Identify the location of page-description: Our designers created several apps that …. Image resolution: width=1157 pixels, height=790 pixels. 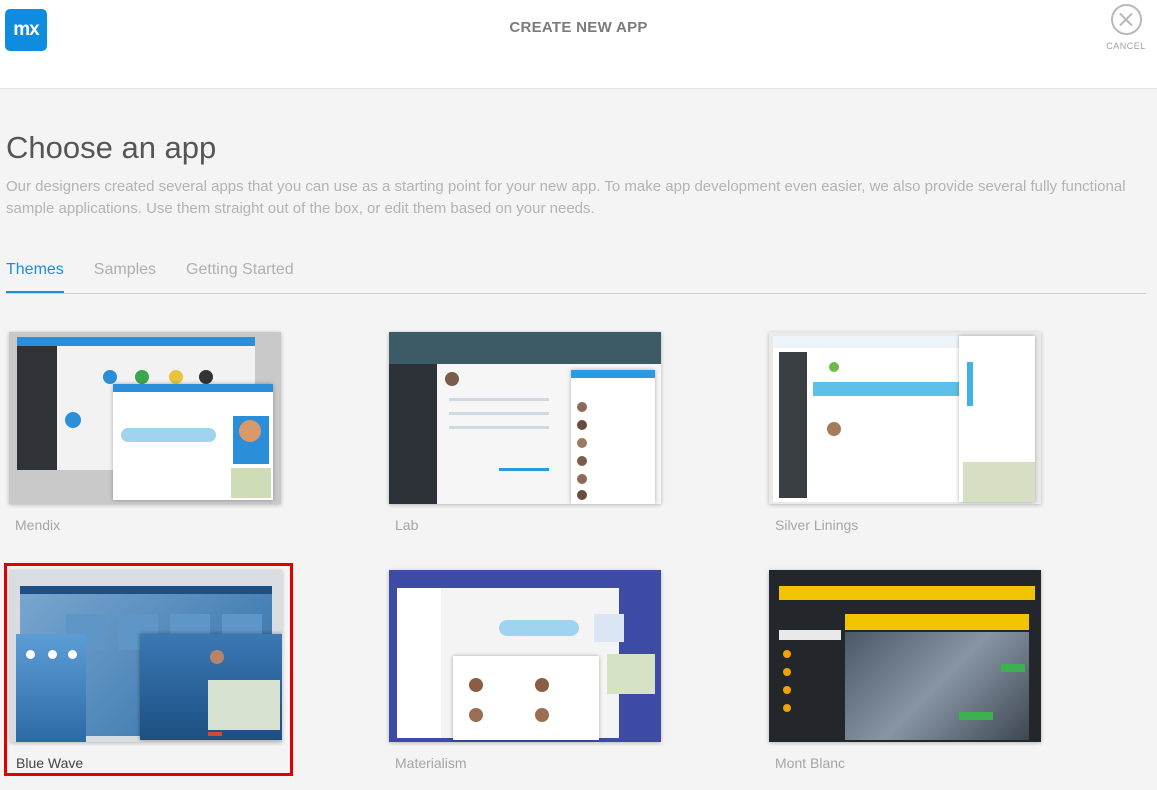
(566, 197).